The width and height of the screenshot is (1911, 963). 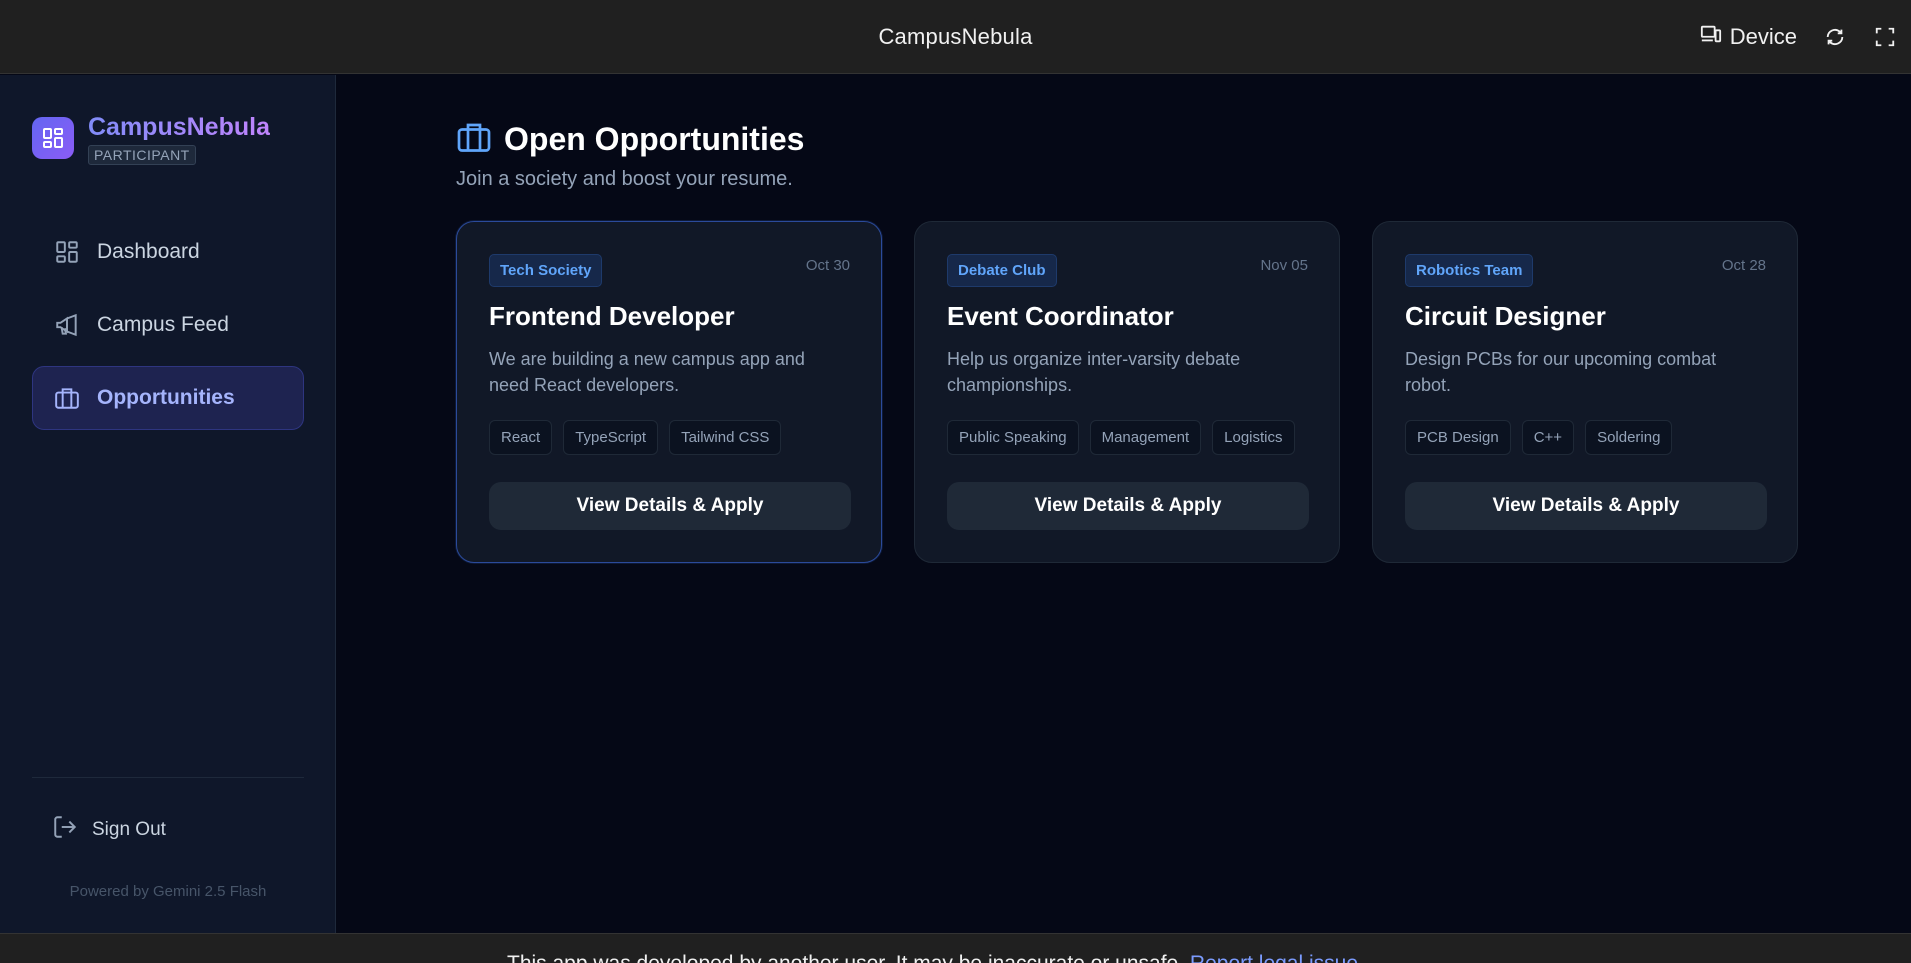 What do you see at coordinates (1002, 270) in the screenshot?
I see `society-tag: Debate Club` at bounding box center [1002, 270].